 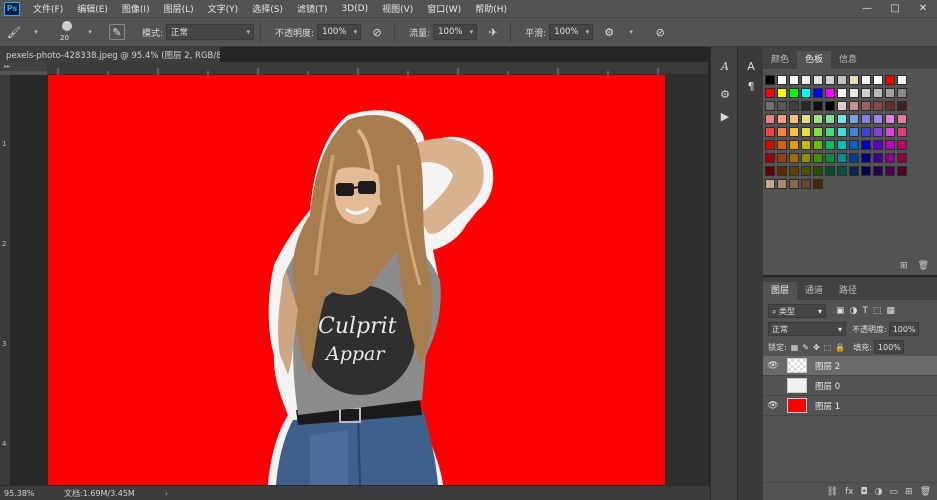 I want to click on tab-layers: 图层, so click(x=780, y=291).